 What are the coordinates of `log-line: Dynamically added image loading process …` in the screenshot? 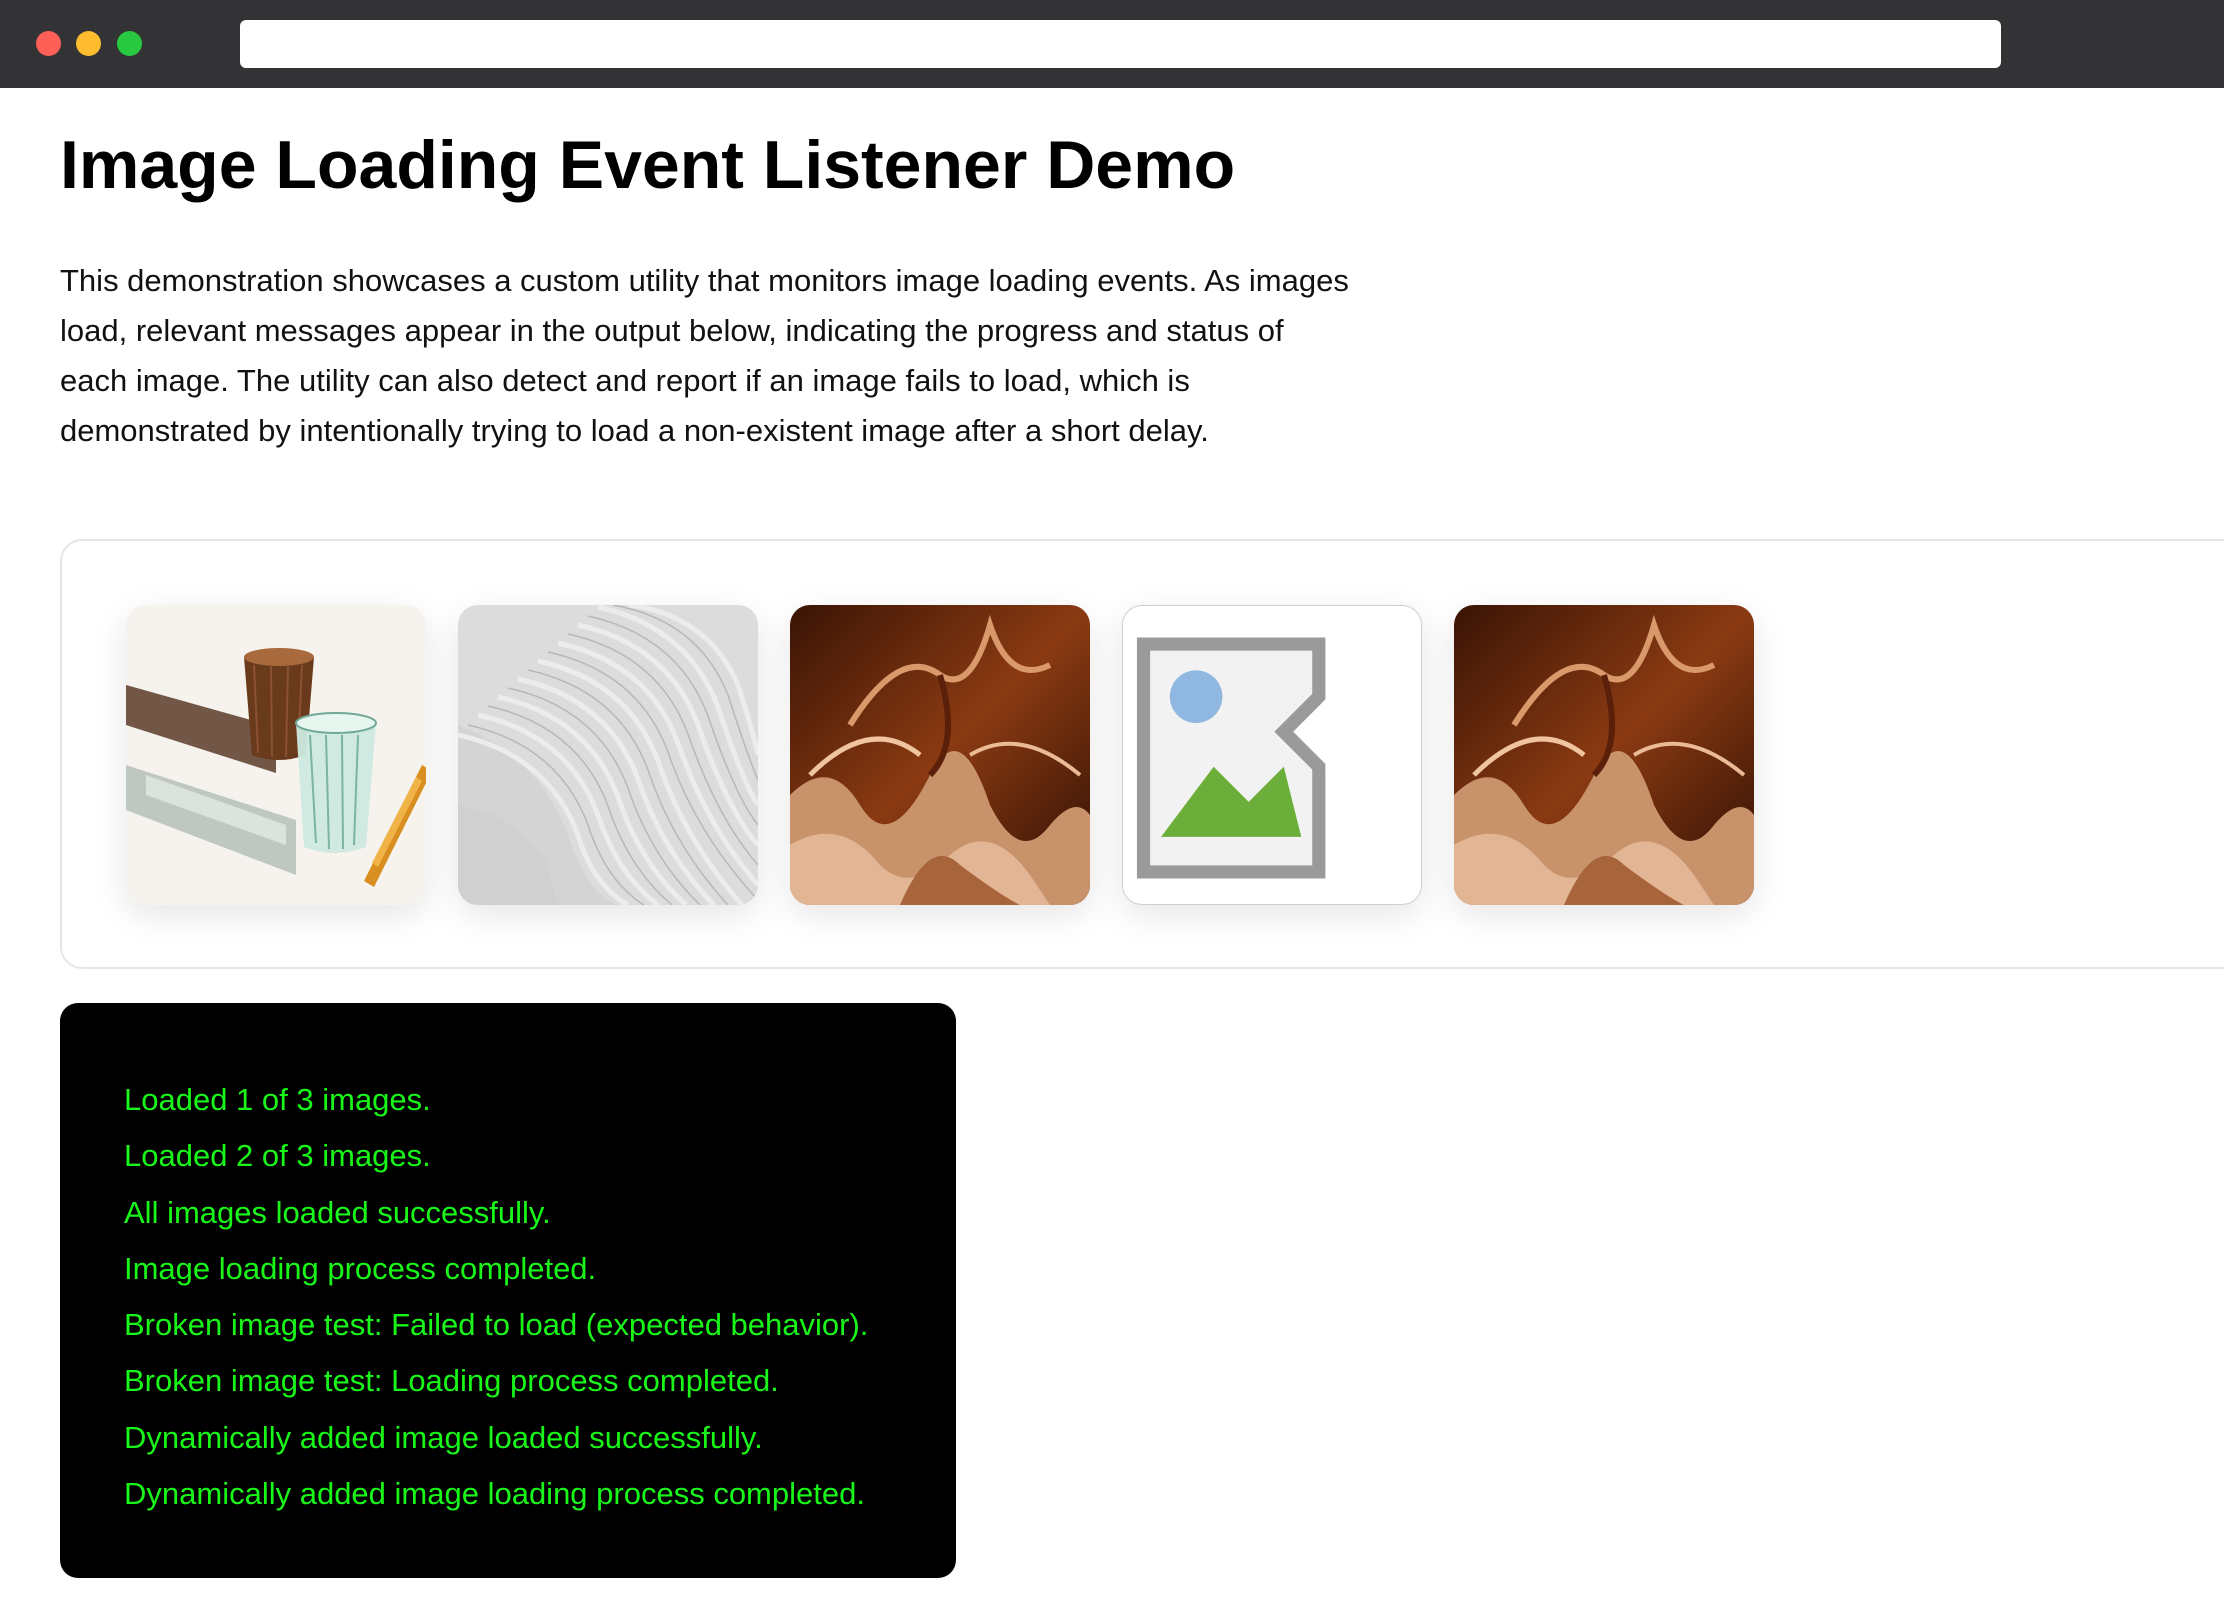 It's located at (494, 1494).